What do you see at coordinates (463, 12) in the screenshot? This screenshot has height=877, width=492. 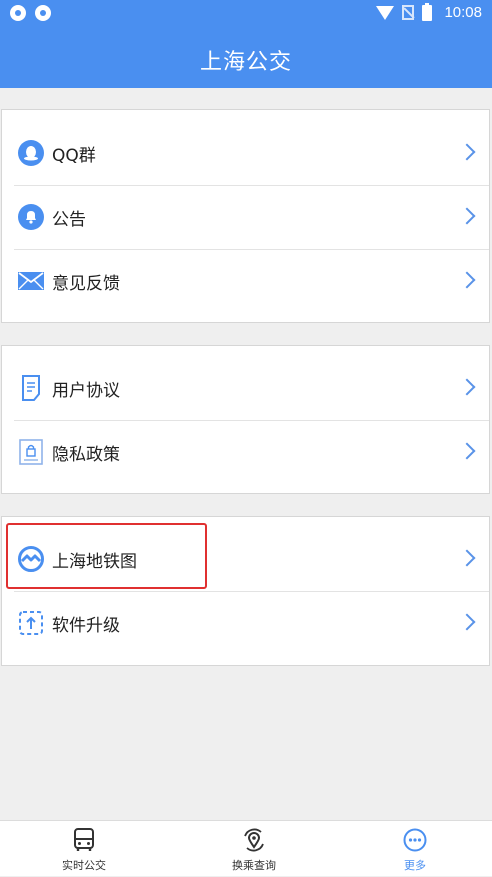 I see `status-time: 10:08` at bounding box center [463, 12].